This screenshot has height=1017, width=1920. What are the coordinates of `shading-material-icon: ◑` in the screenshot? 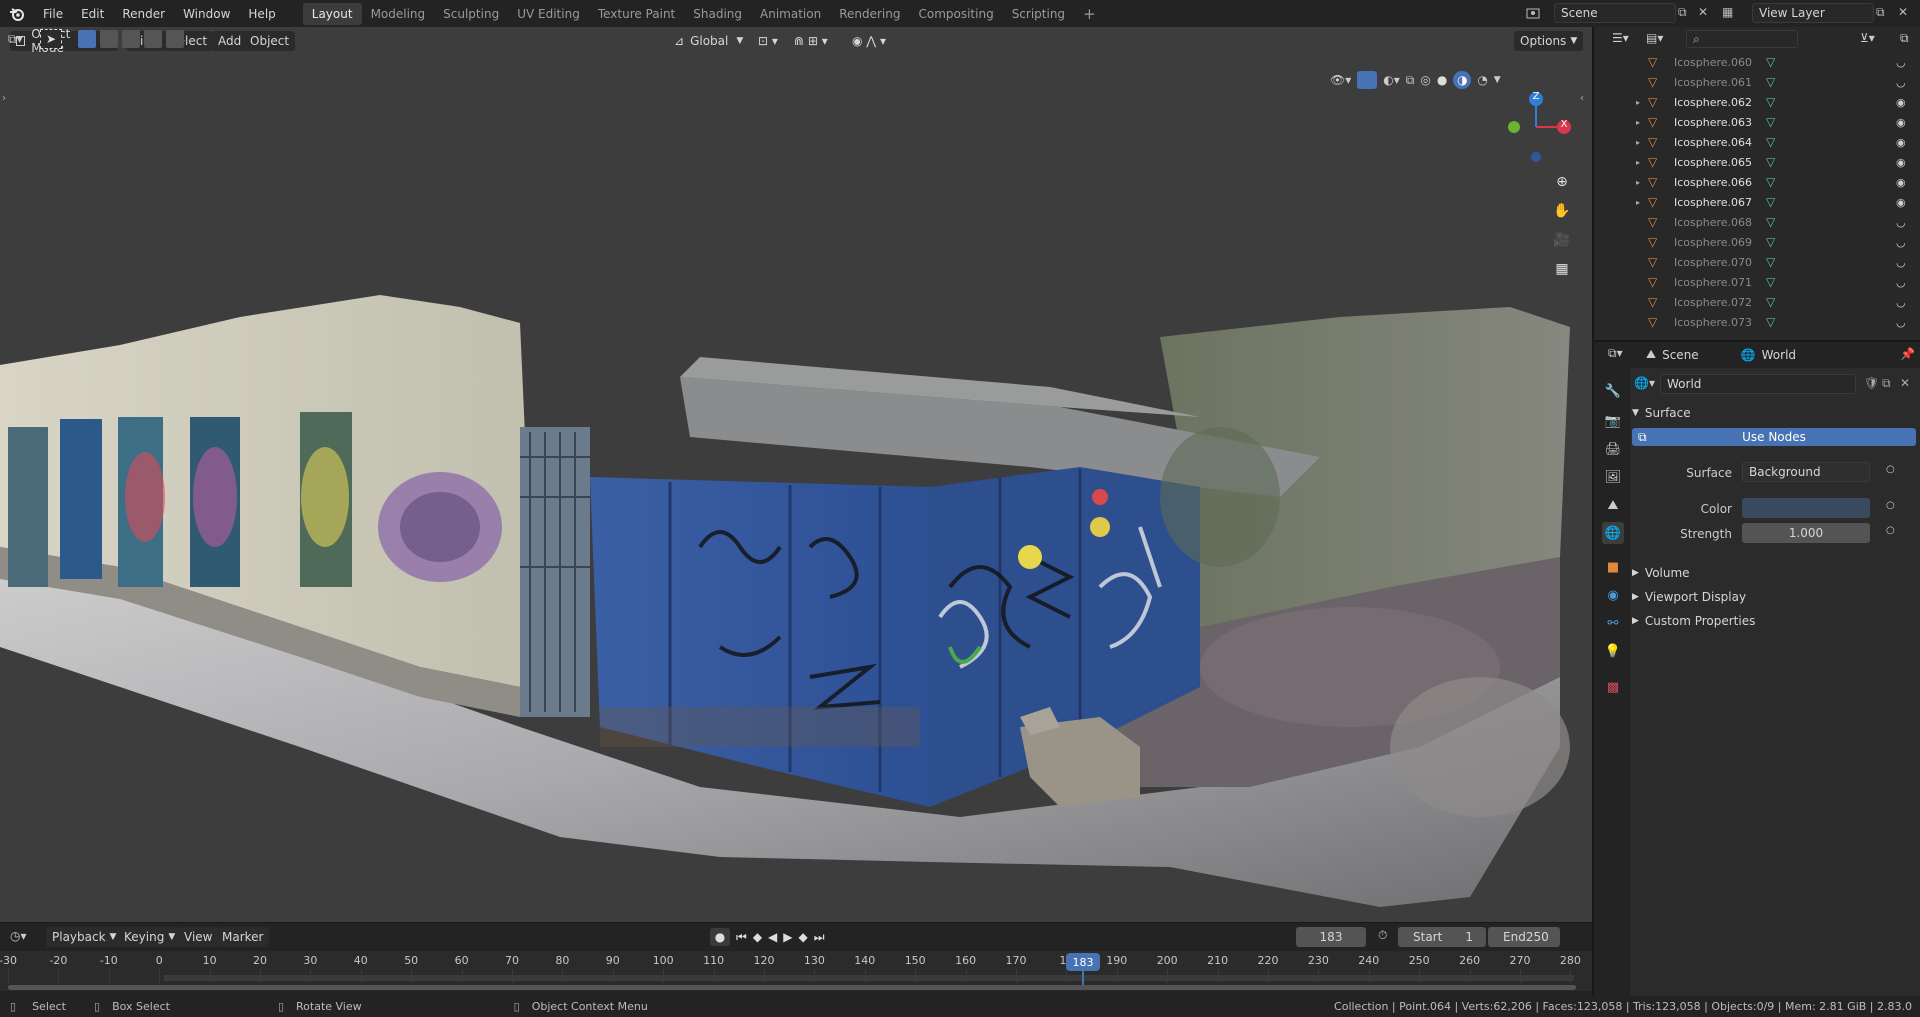 It's located at (1462, 80).